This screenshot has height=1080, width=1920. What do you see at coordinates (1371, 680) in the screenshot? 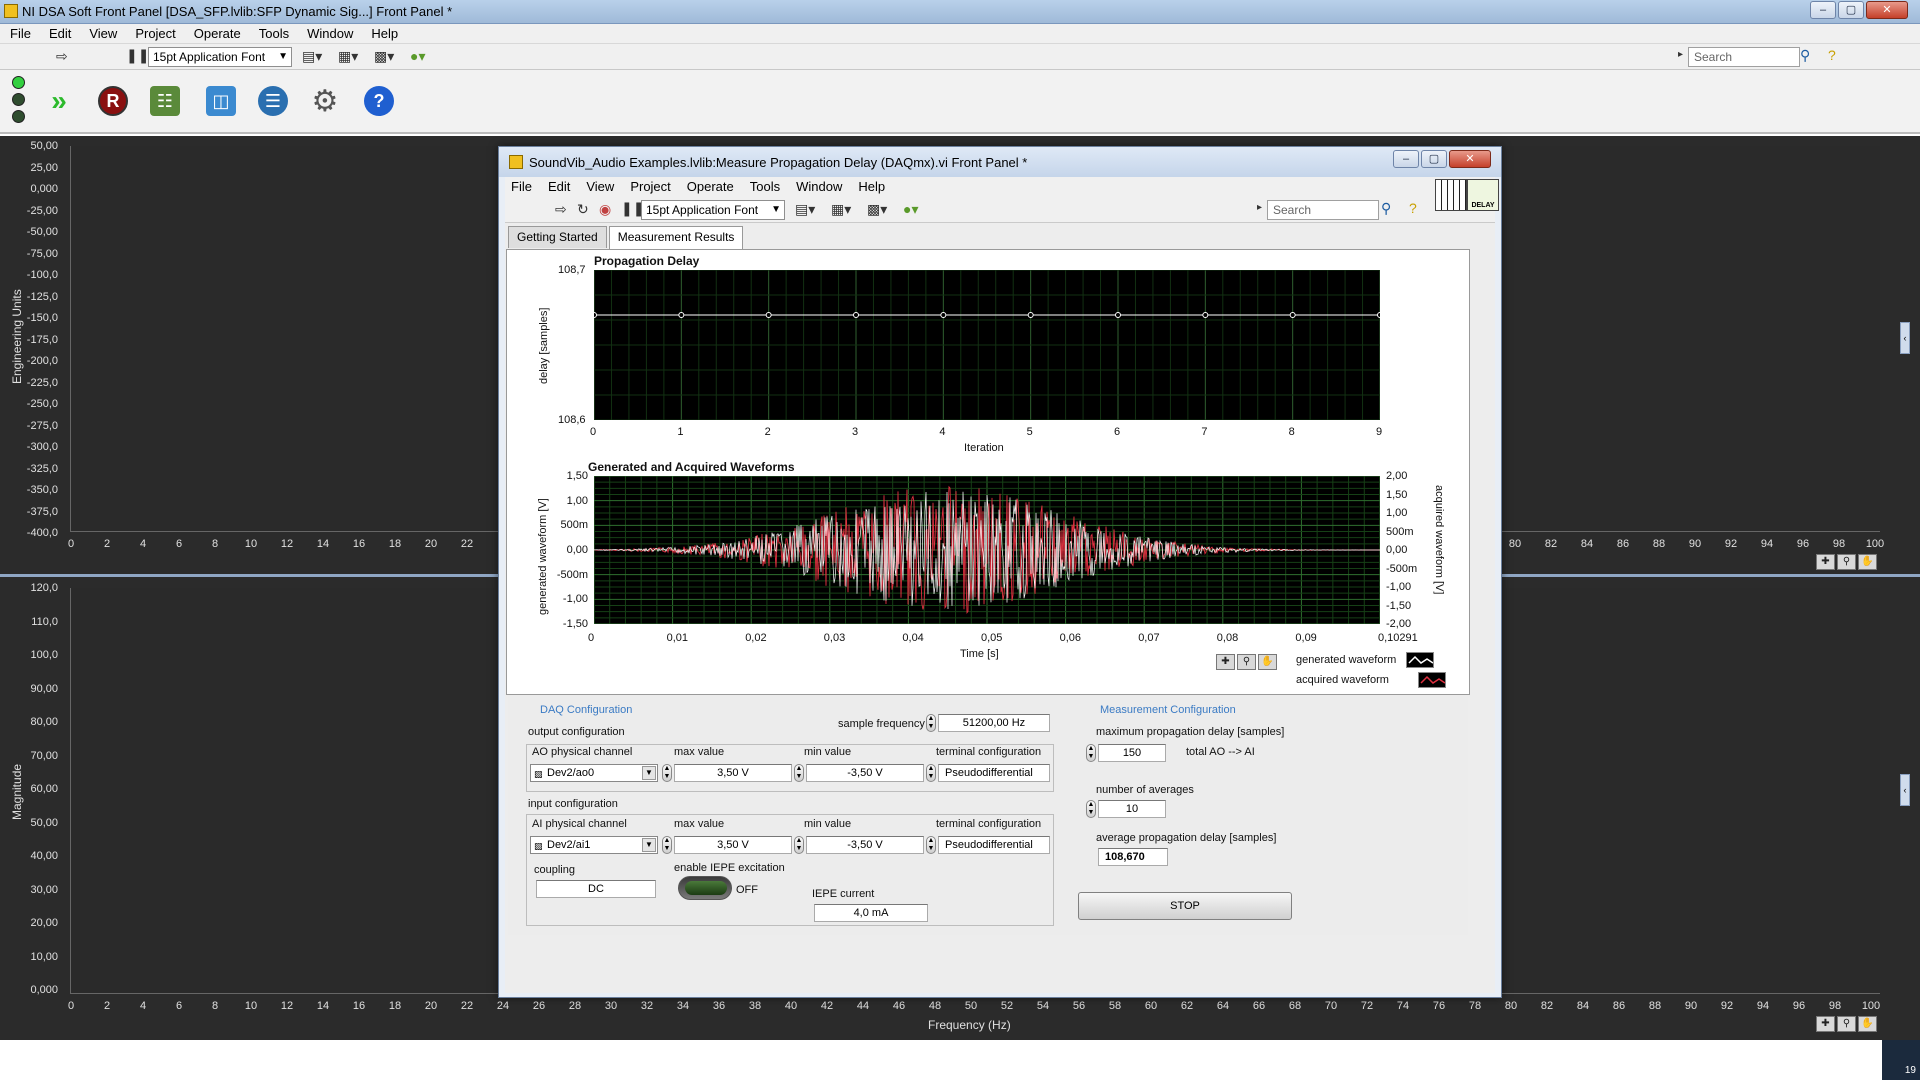
I see `legend-acquired: acquired waveform` at bounding box center [1371, 680].